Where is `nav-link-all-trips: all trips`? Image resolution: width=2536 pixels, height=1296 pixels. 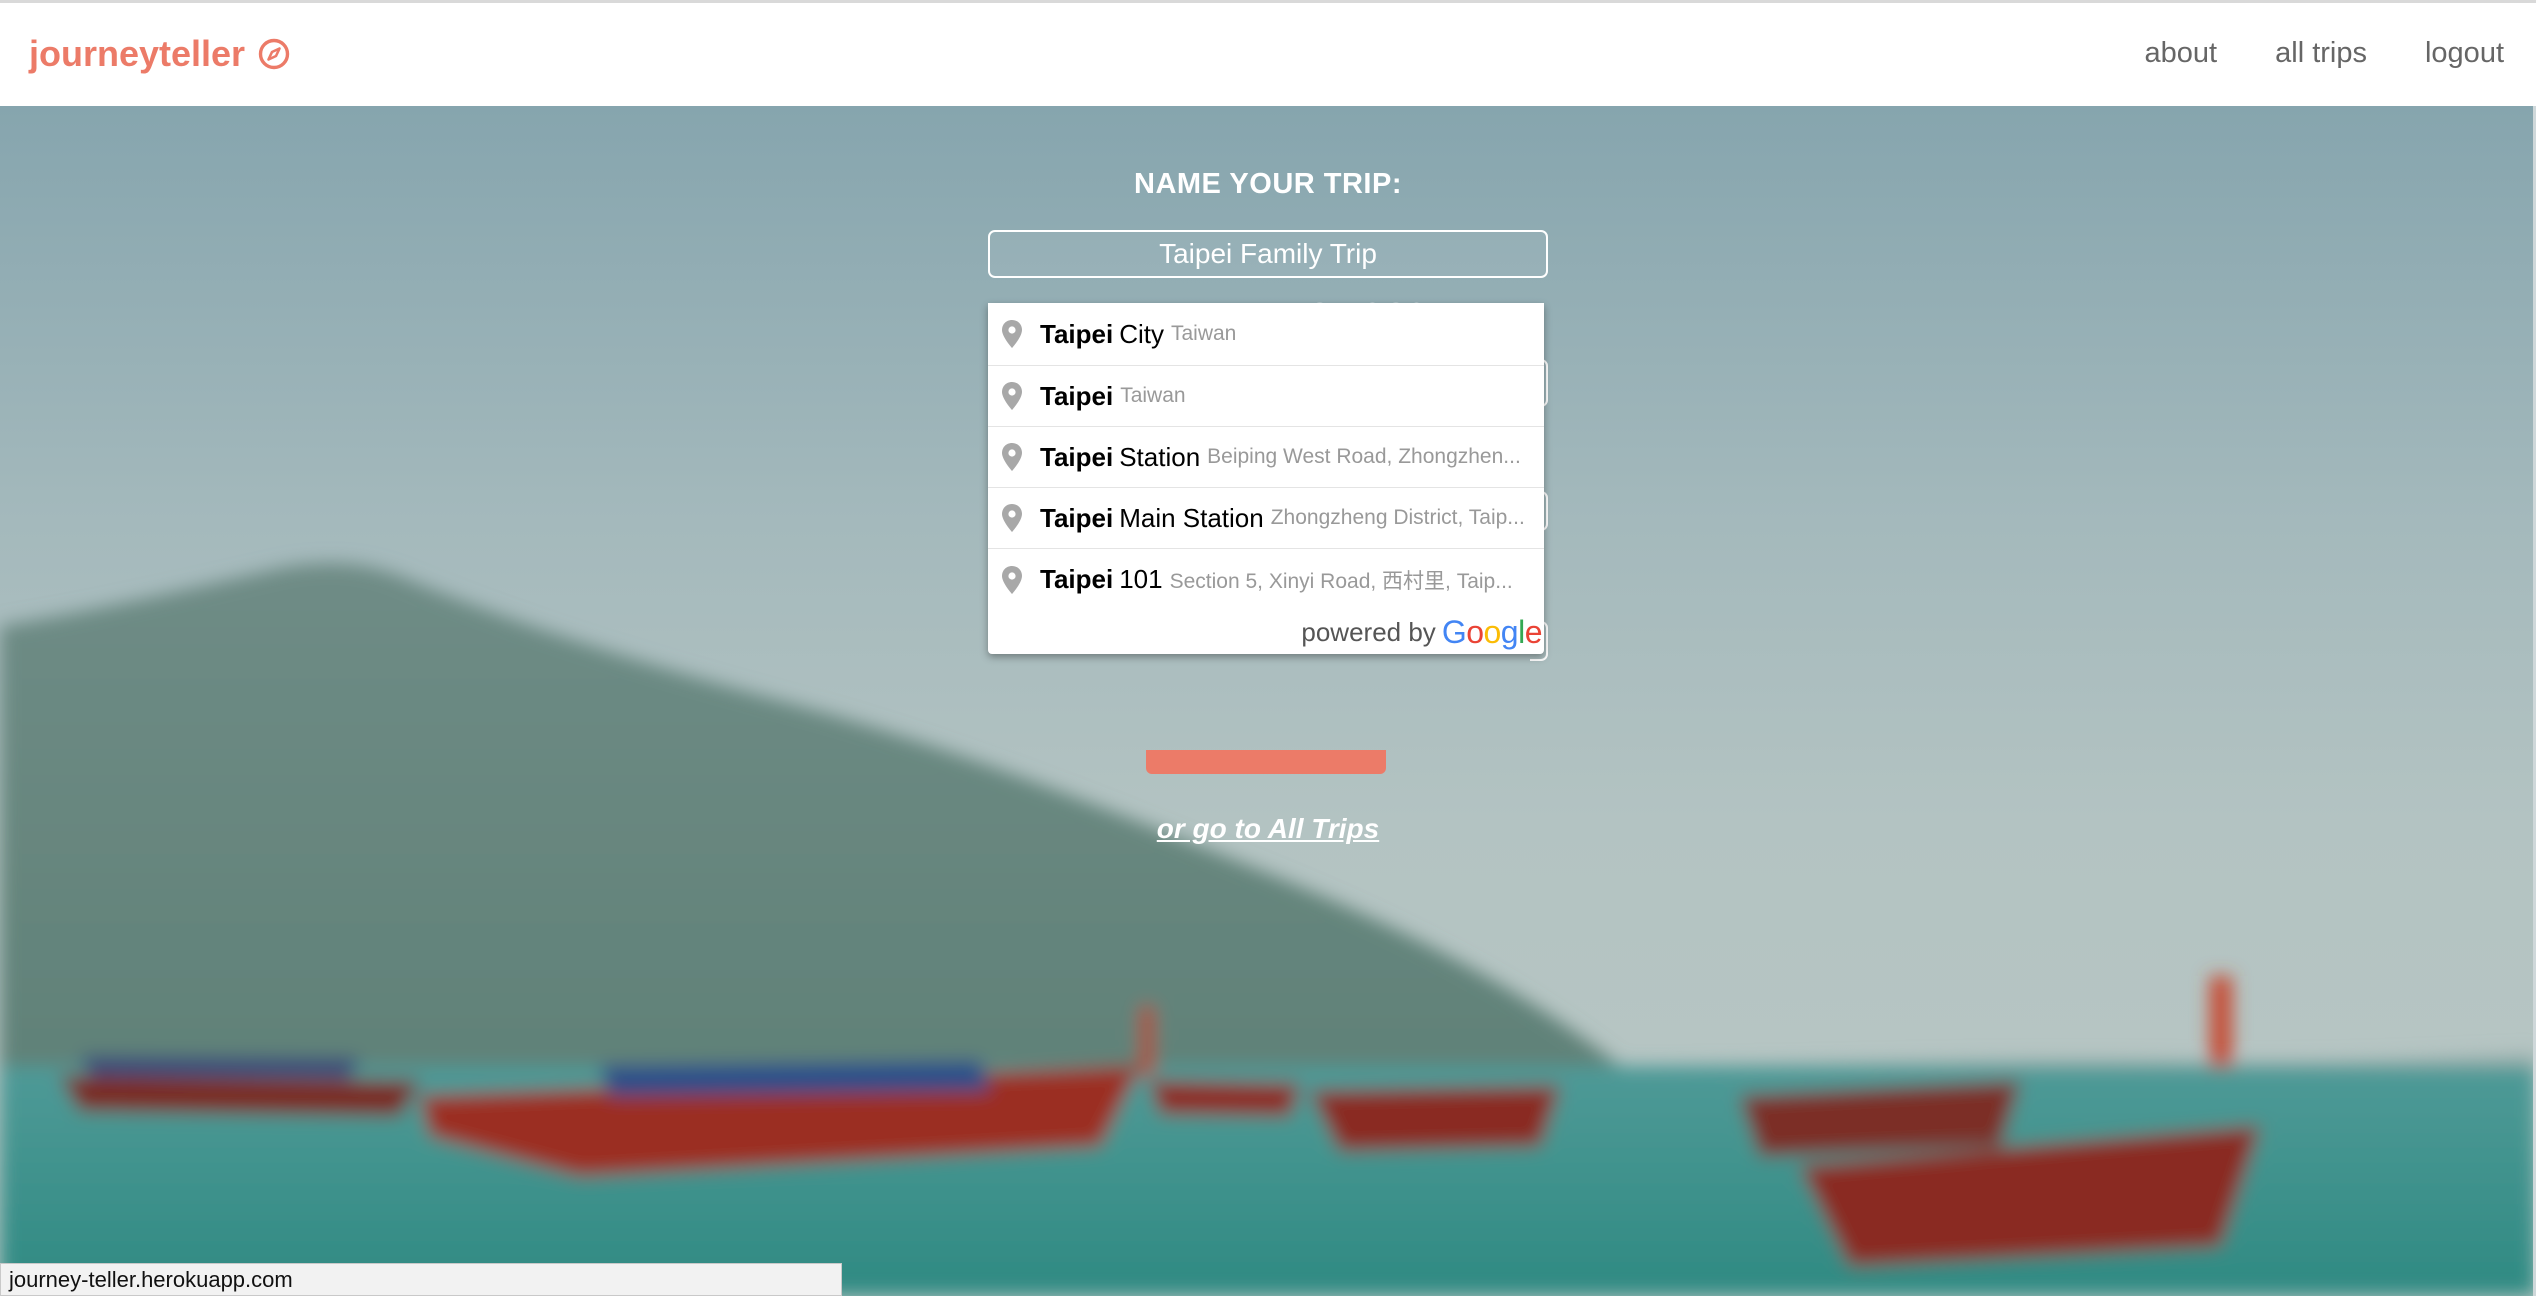
nav-link-all-trips: all trips is located at coordinates (2321, 53).